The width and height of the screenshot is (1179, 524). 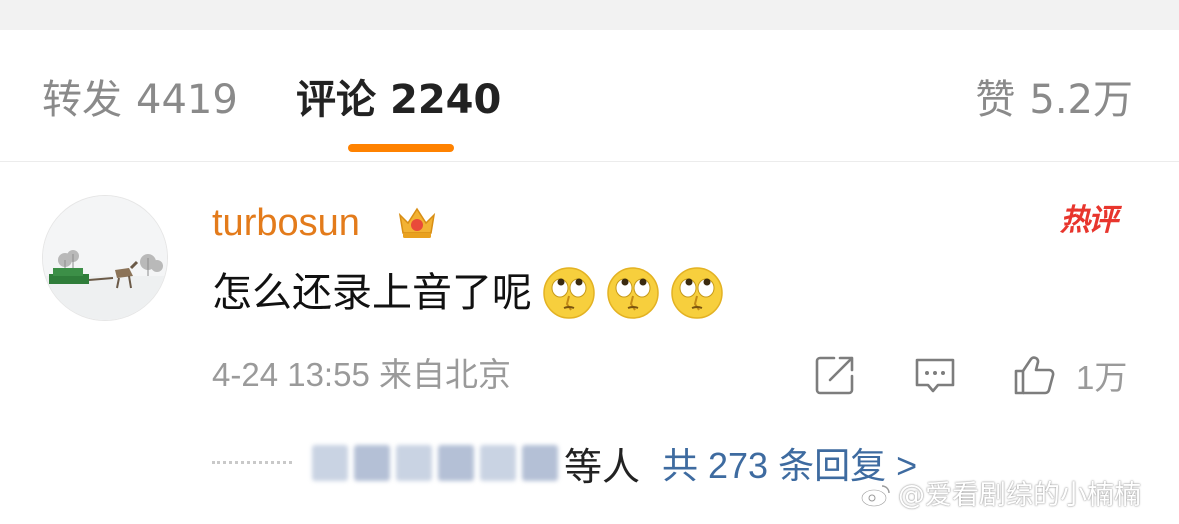 What do you see at coordinates (875, 496) in the screenshot?
I see `weibo-logo-icon` at bounding box center [875, 496].